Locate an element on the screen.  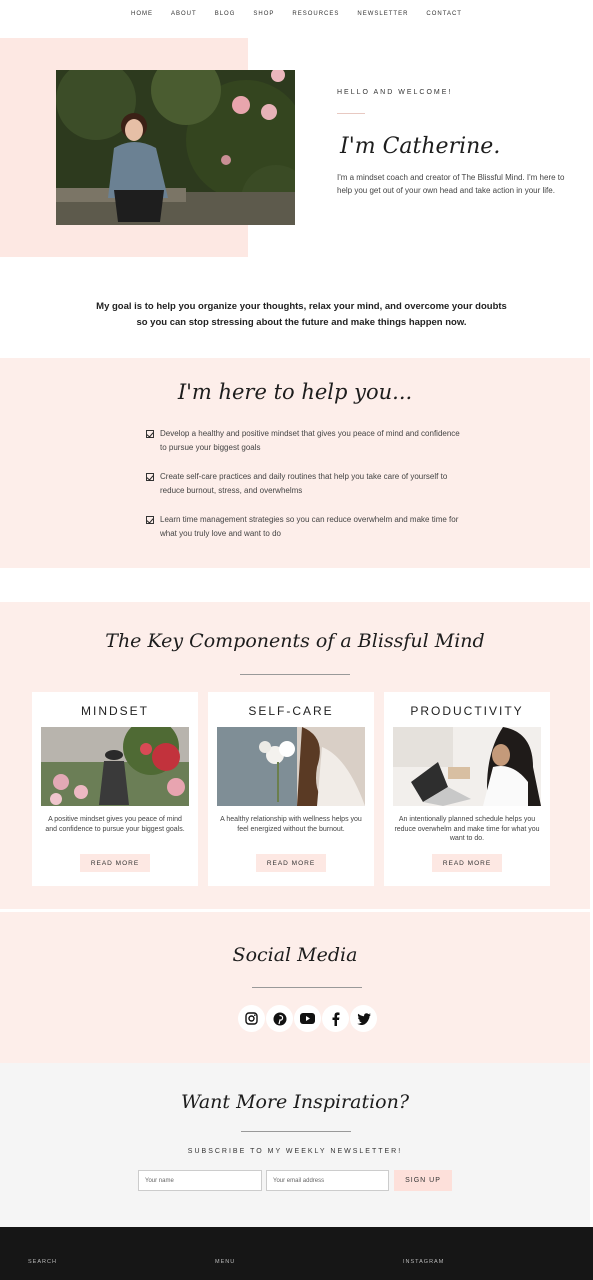
social-title: Social Media is located at coordinates (295, 955).